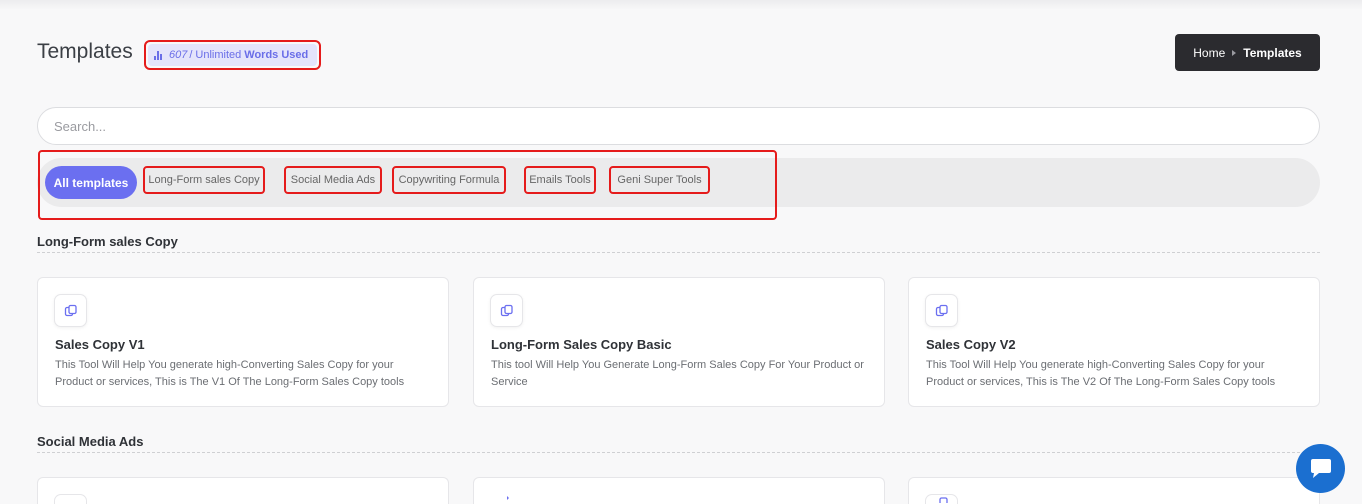  Describe the element at coordinates (1209, 53) in the screenshot. I see `breadcrumb-home: Home` at that location.